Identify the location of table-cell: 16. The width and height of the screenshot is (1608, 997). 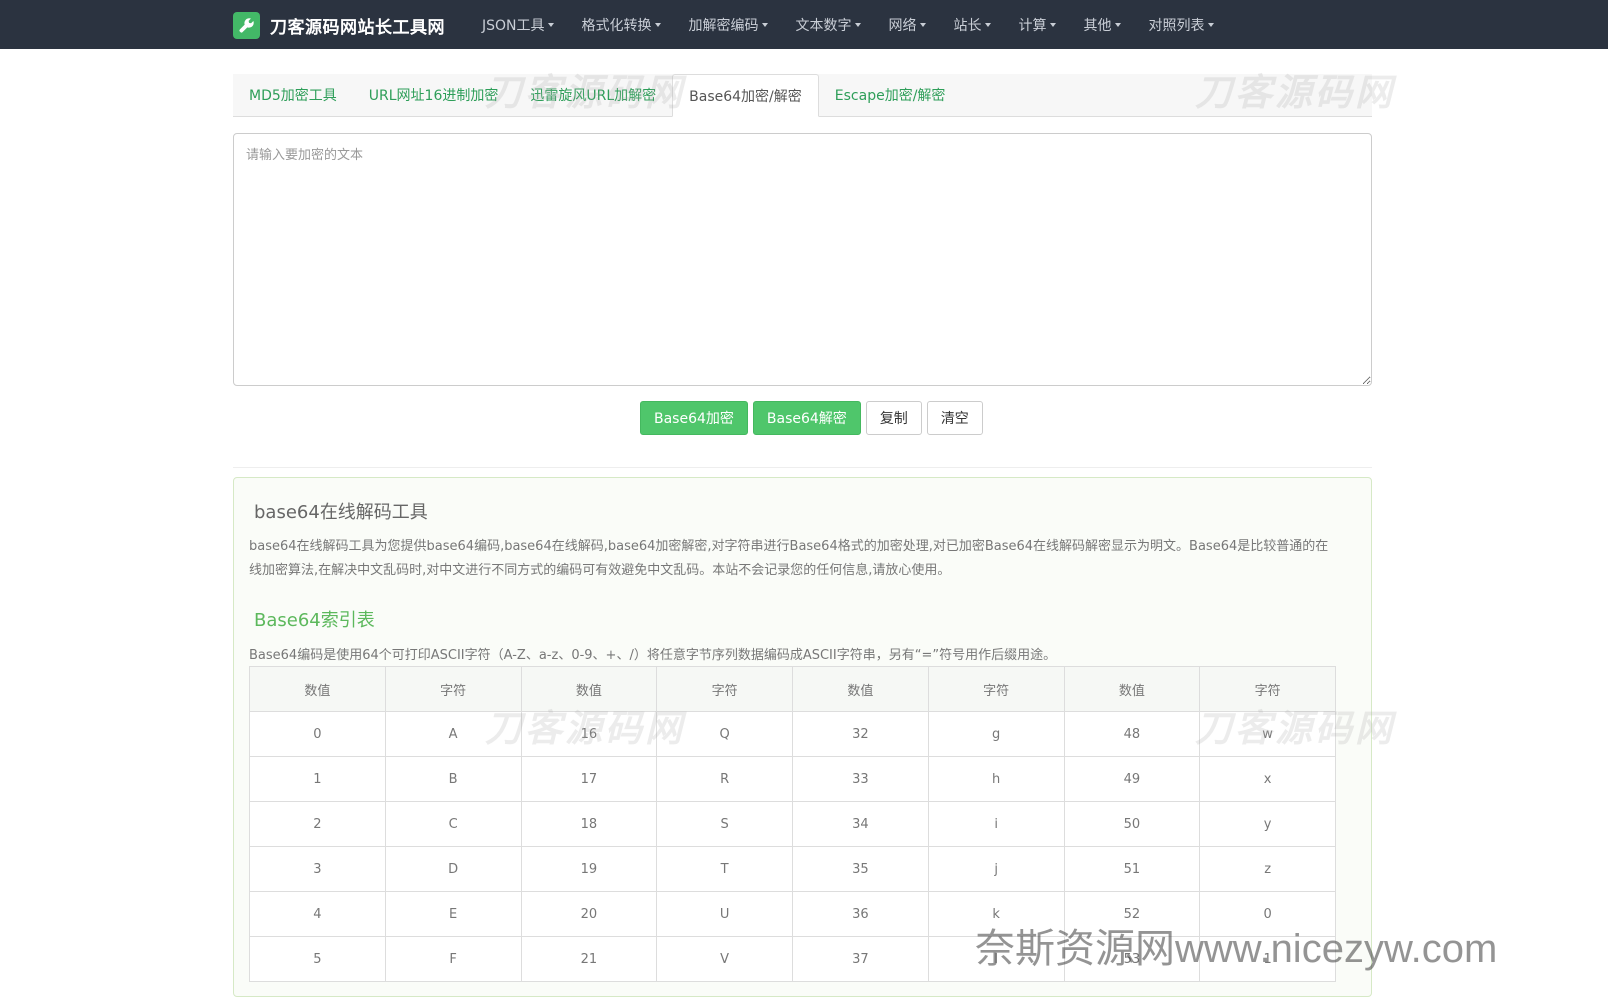
(589, 734).